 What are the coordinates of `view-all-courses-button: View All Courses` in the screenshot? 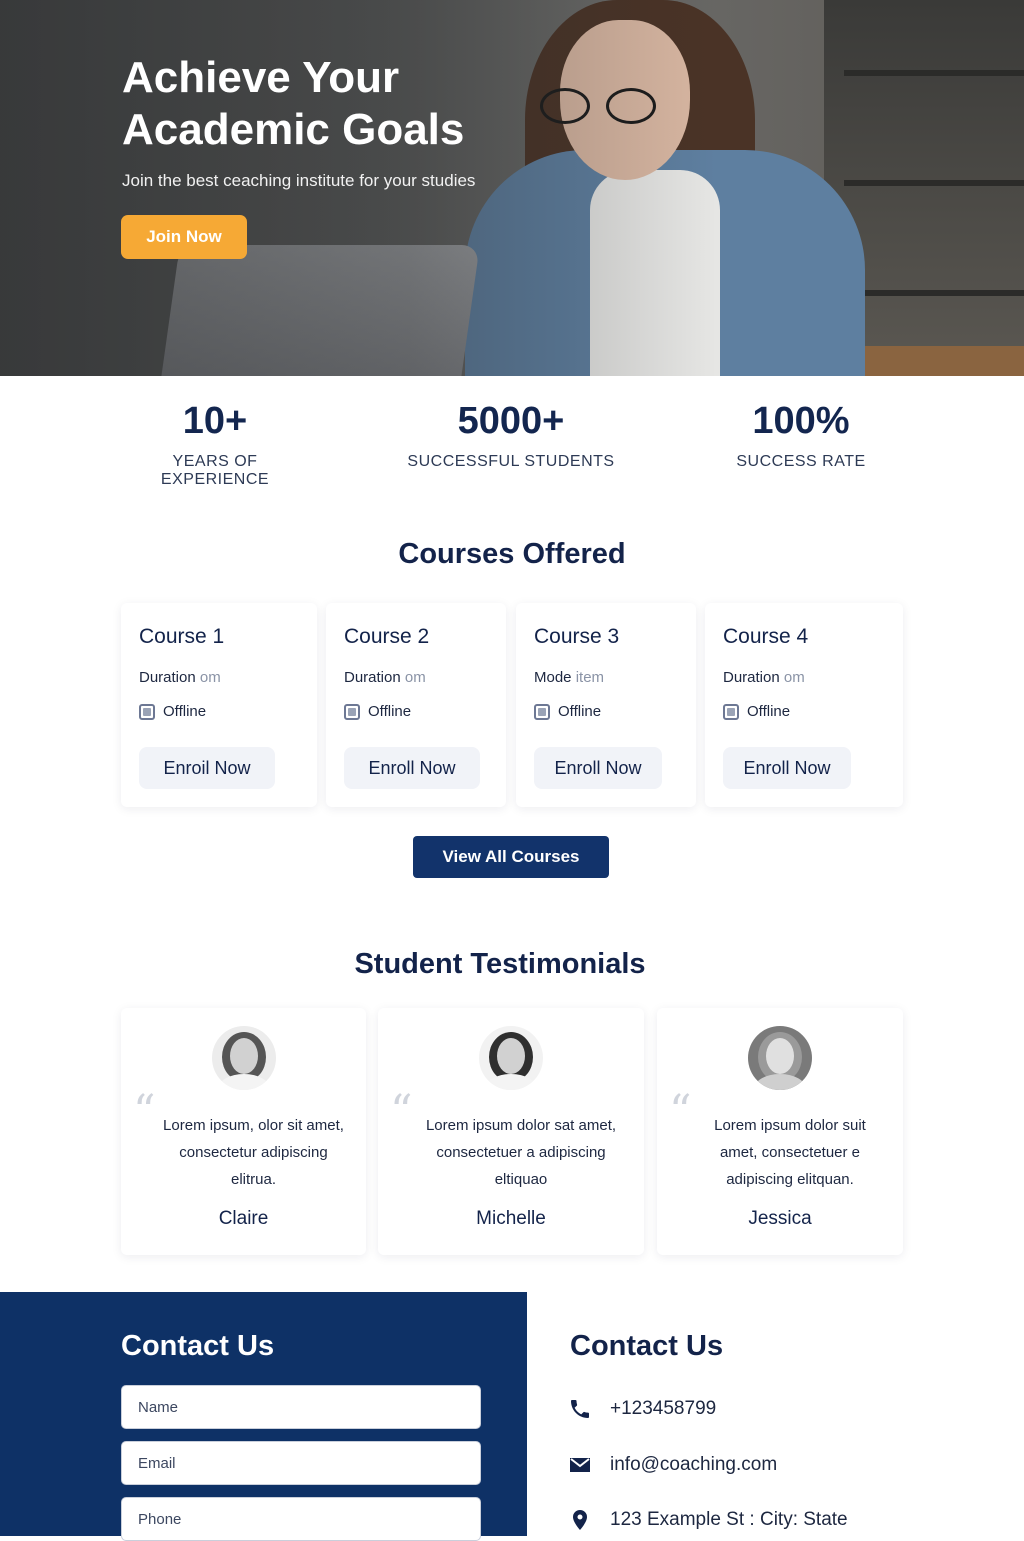 It's located at (511, 857).